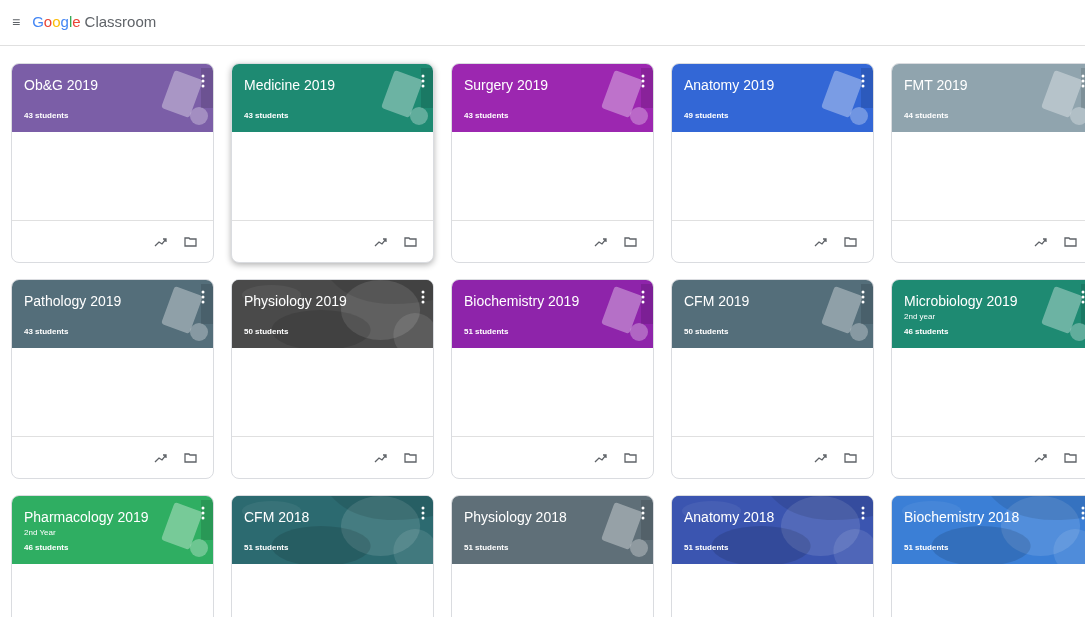 Image resolution: width=1085 pixels, height=617 pixels. What do you see at coordinates (112, 163) in the screenshot?
I see `class-card: Ob&G 2019 43 students` at bounding box center [112, 163].